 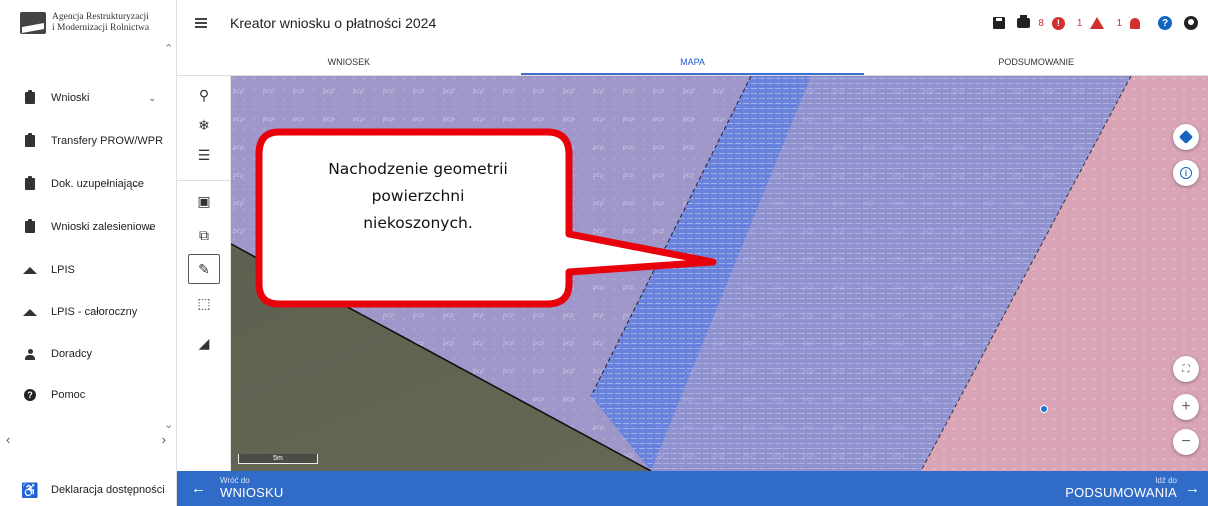 I want to click on minus-icon: −, so click(x=1186, y=441).